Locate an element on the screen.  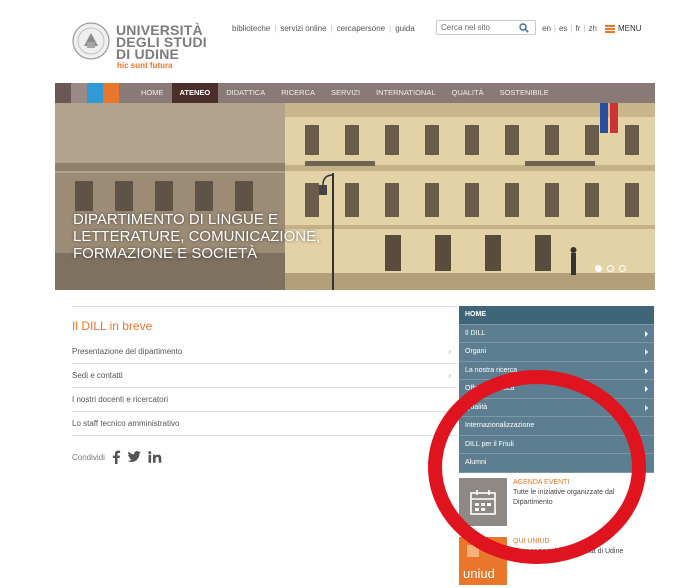
nav-item-sostenibile: SOSTENIBILE is located at coordinates (524, 93).